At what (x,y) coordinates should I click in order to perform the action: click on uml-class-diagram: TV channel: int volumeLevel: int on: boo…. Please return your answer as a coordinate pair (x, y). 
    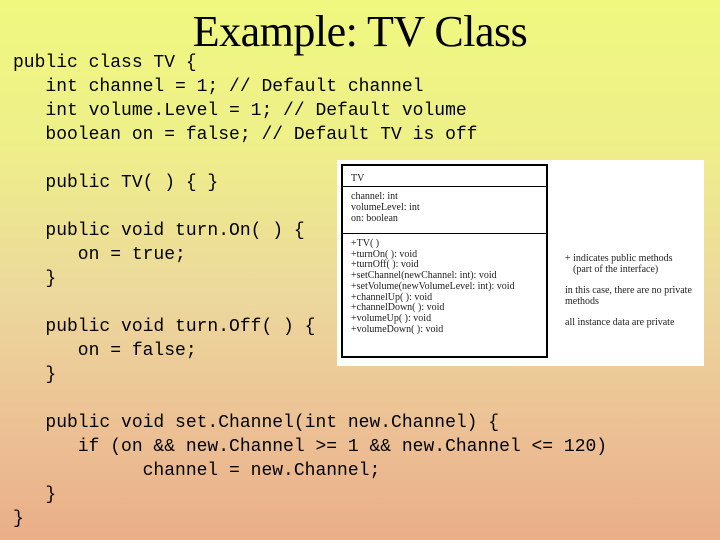
    Looking at the image, I should click on (444, 261).